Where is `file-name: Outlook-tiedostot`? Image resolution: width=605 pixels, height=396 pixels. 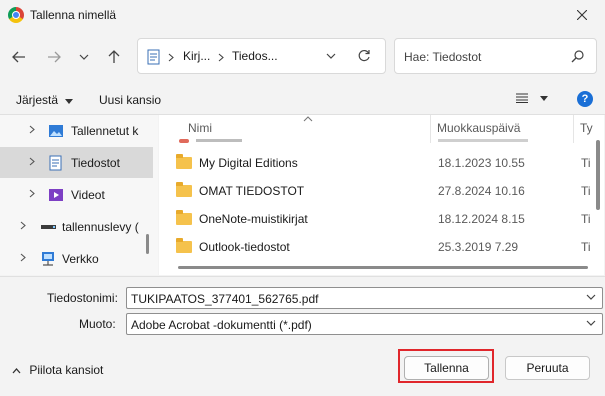
file-name: Outlook-tiedostot is located at coordinates (244, 247).